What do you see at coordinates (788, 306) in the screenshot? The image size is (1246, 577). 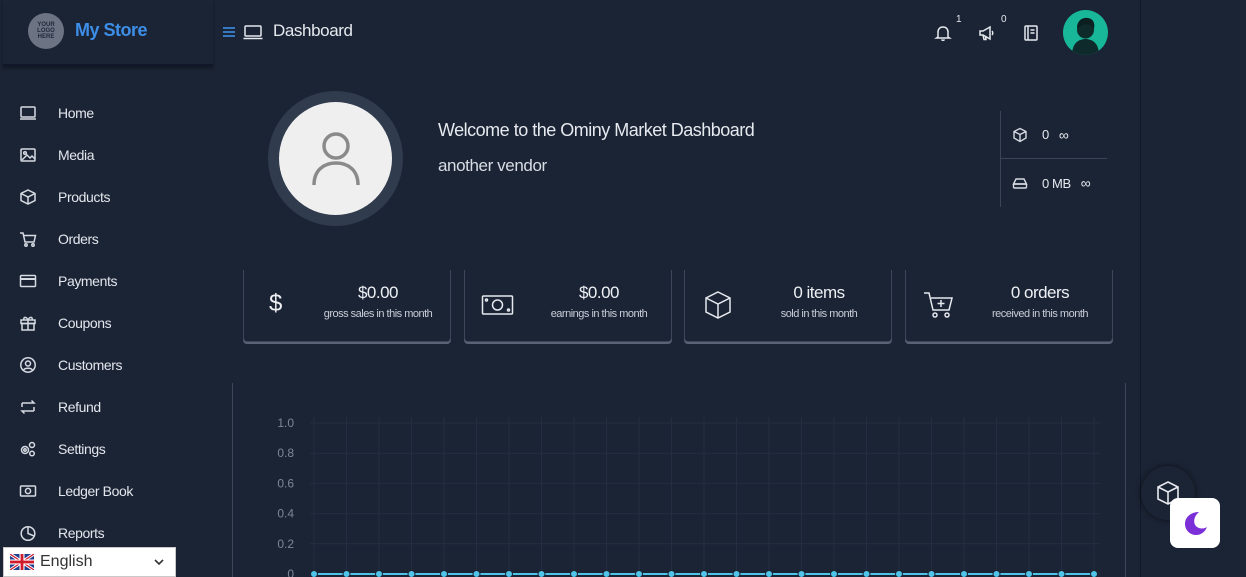 I see `items-sold-card: 0 items sold in this month` at bounding box center [788, 306].